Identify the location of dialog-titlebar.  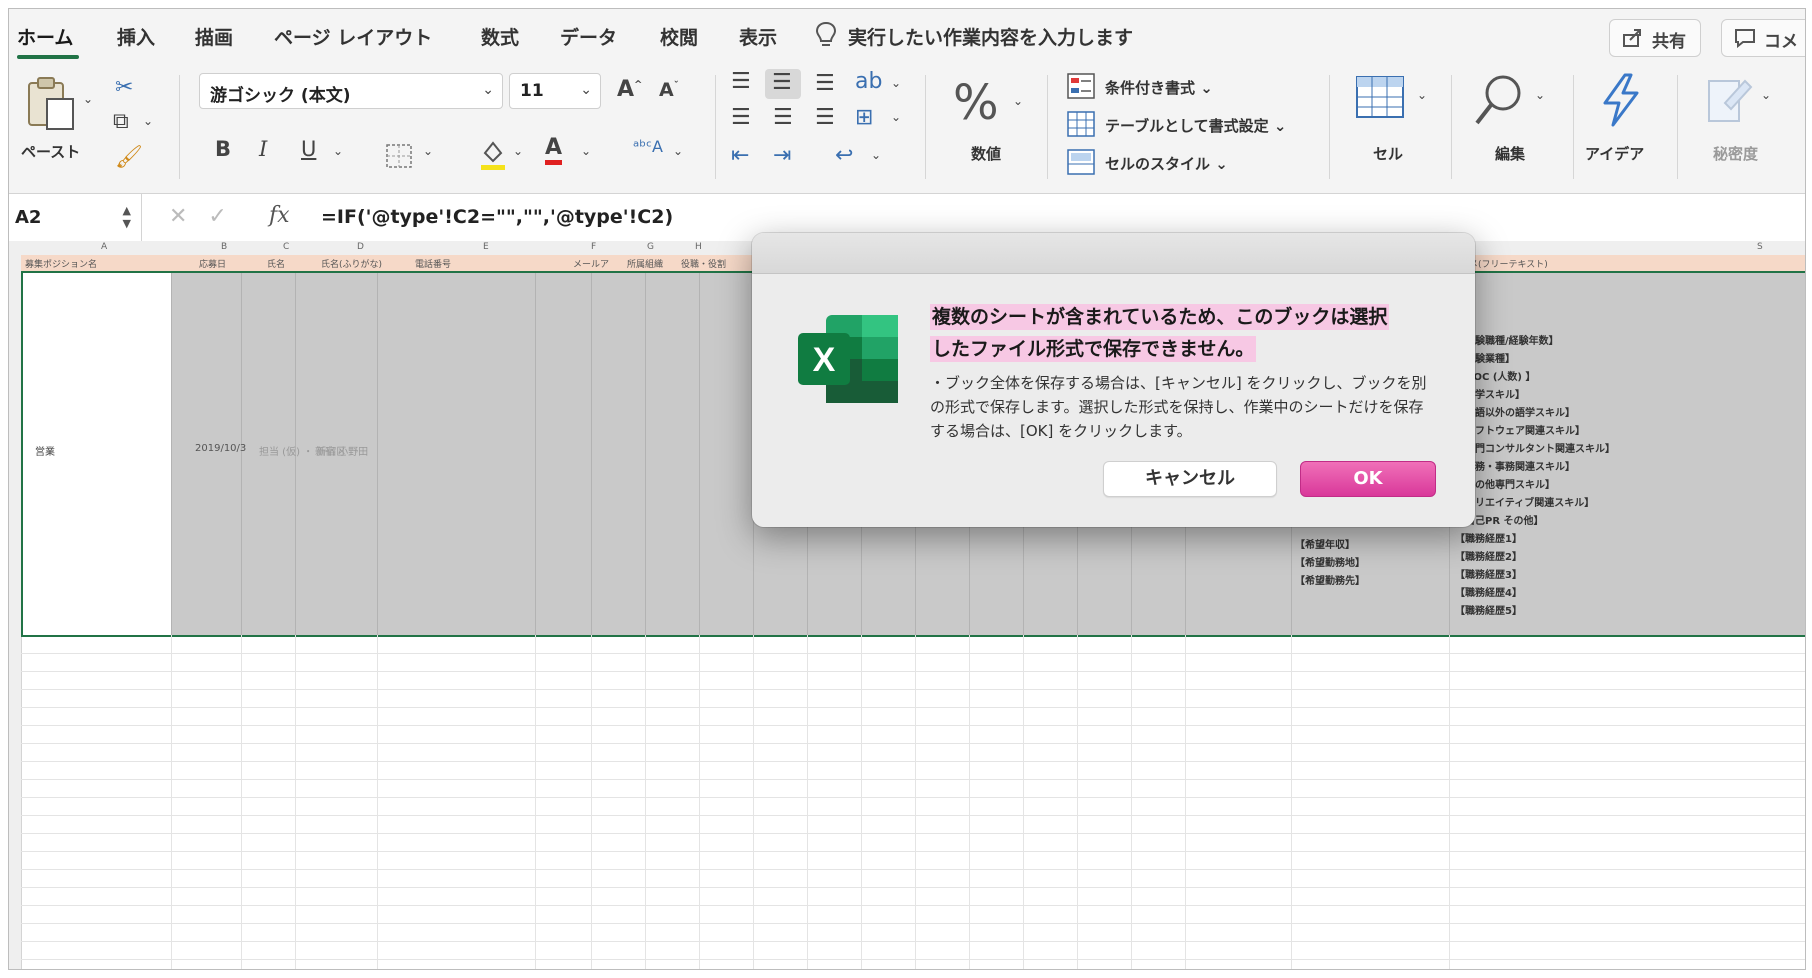
(1113, 253).